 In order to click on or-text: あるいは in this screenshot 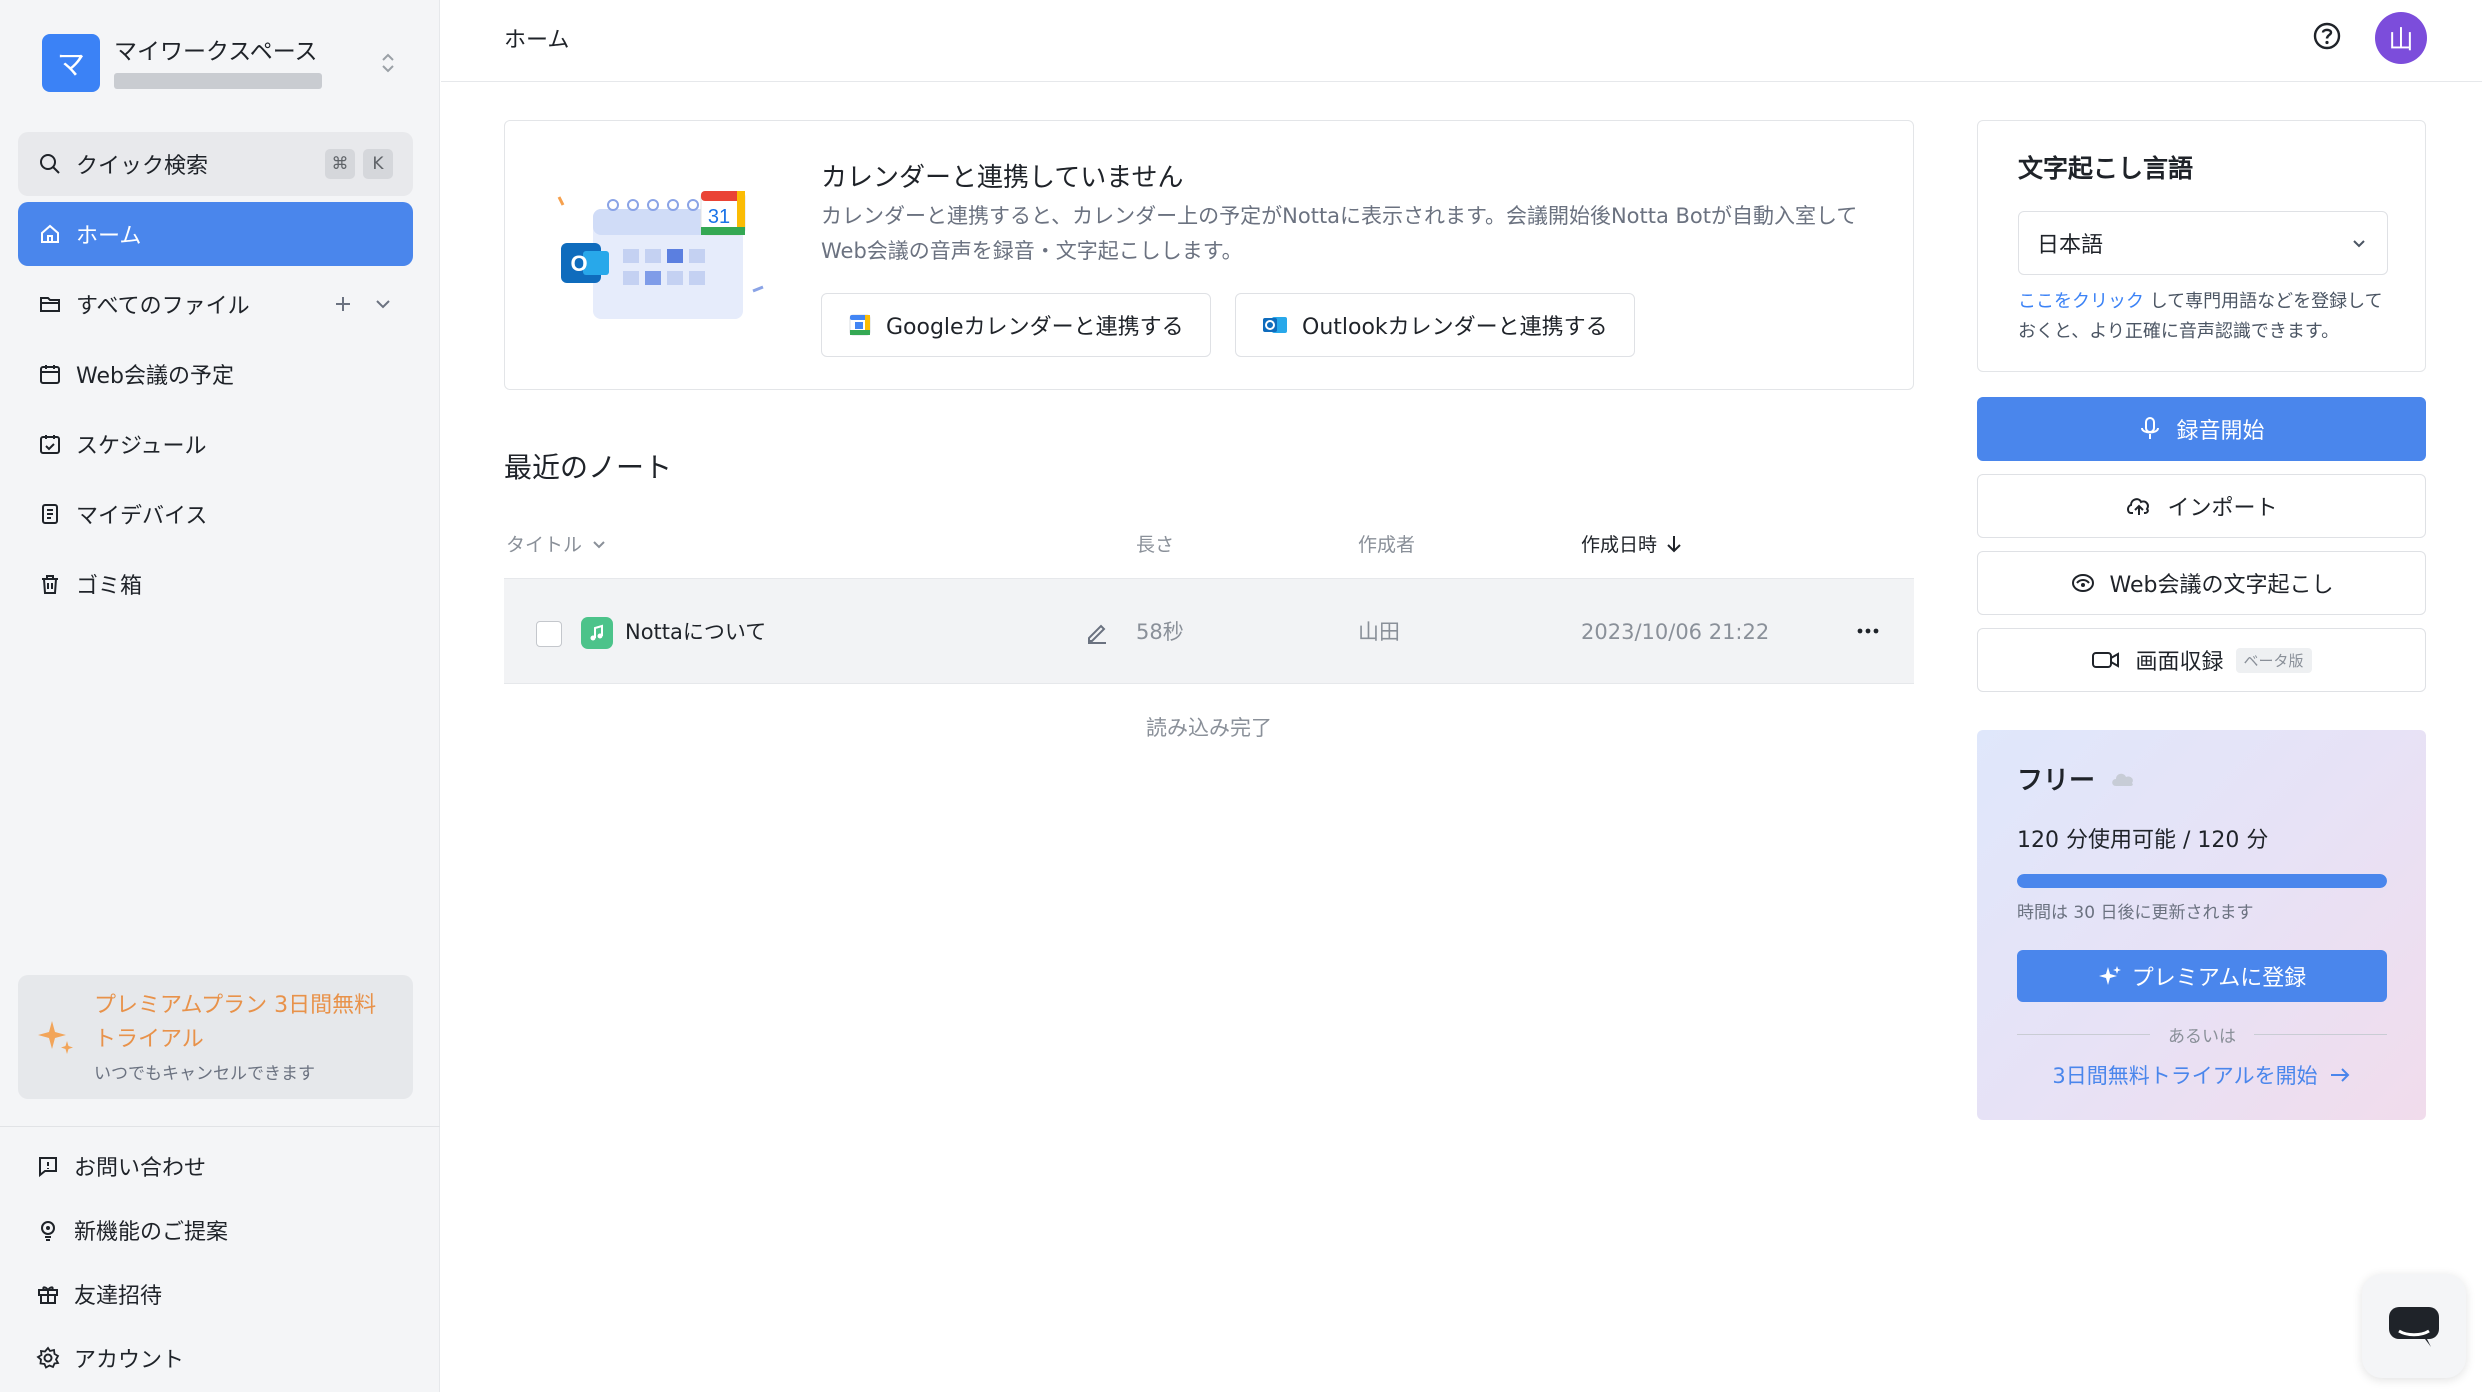, I will do `click(2202, 1037)`.